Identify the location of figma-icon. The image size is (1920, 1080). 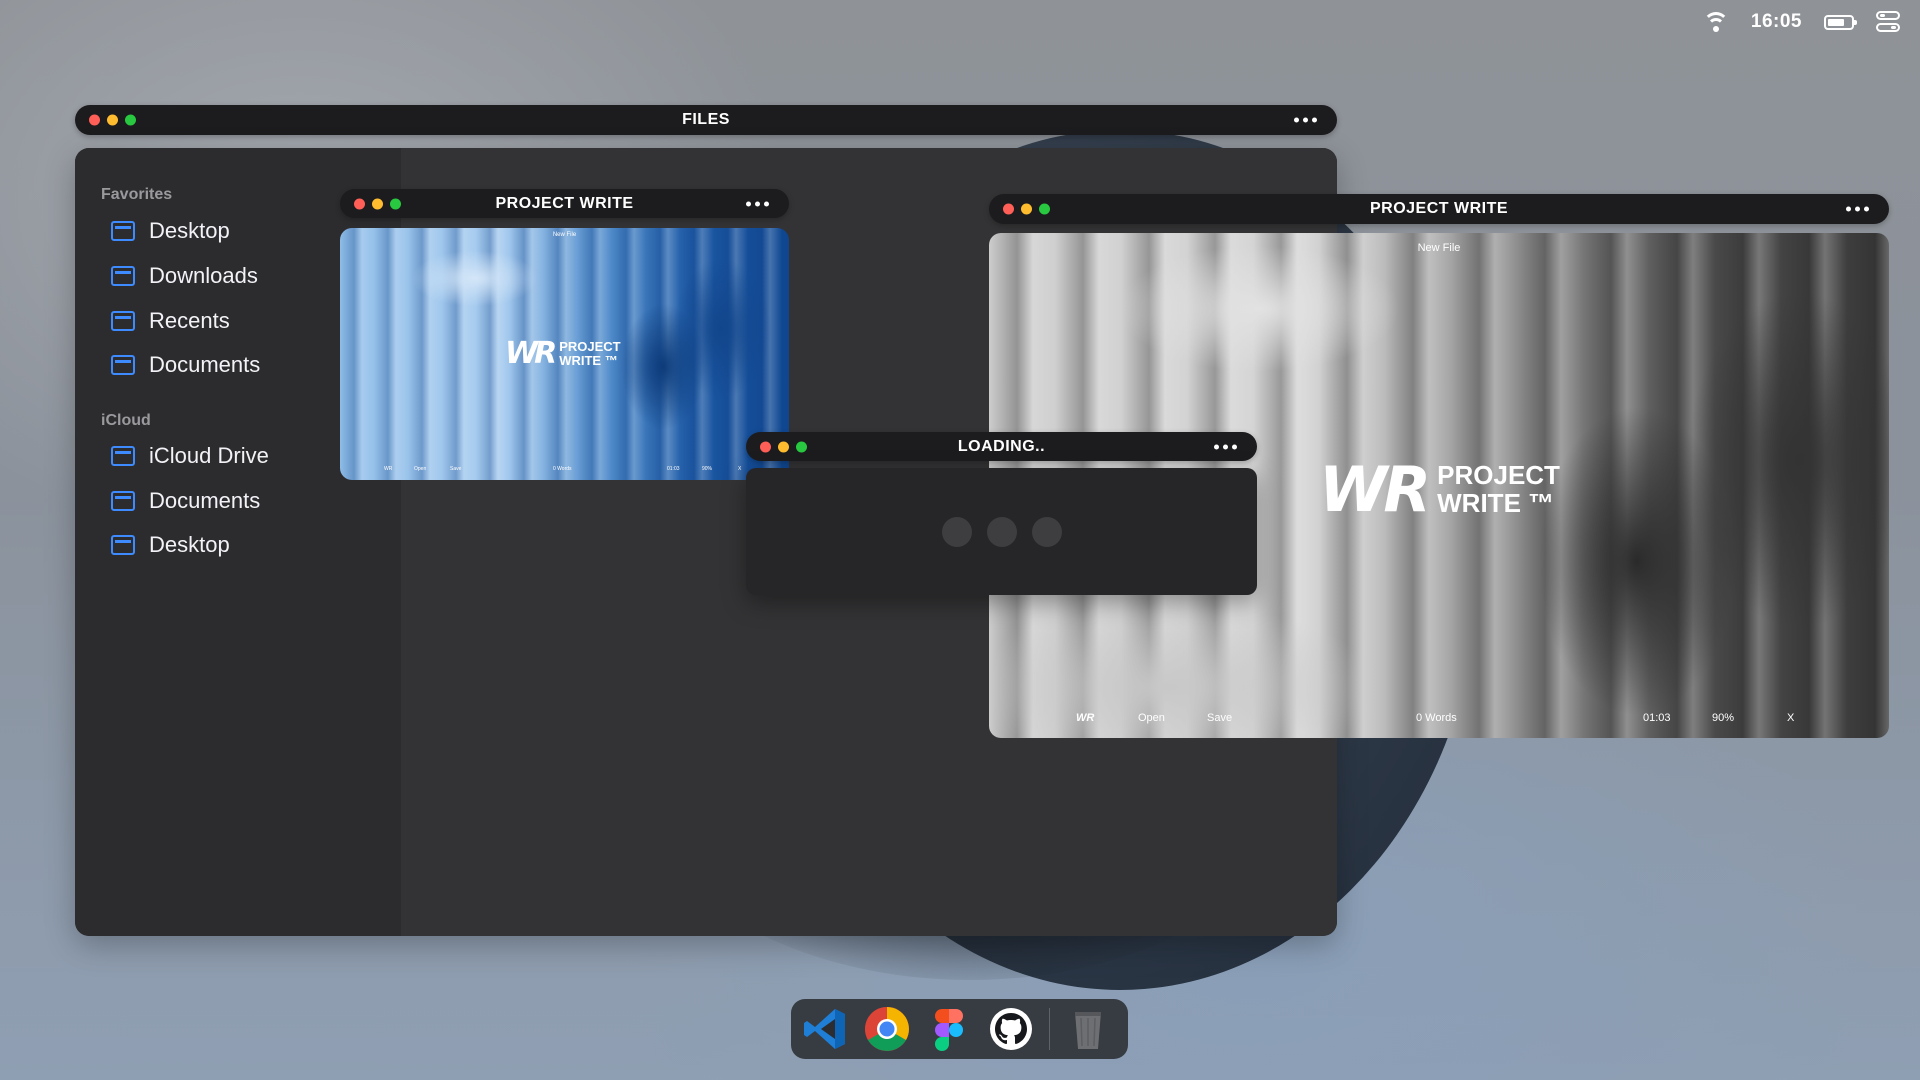
(949, 1029).